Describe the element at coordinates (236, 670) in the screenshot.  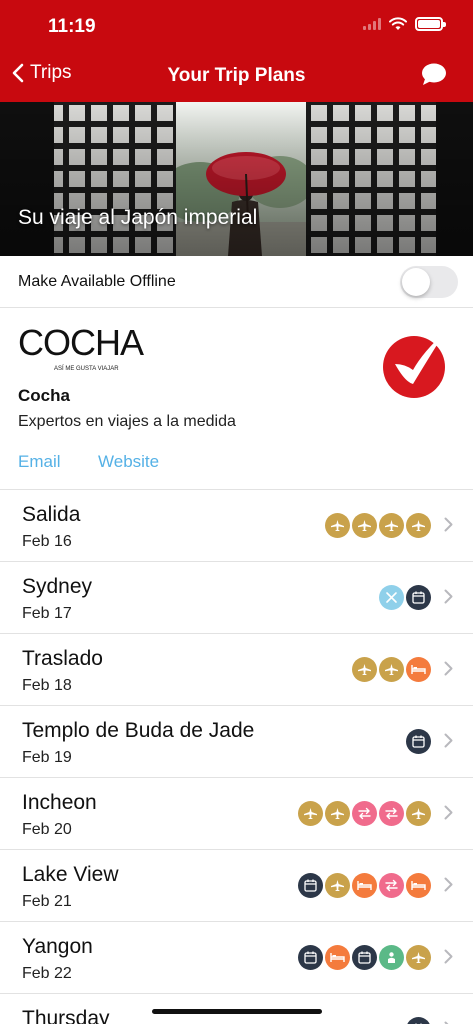
I see `trip-day-row: Traslado Feb 18` at that location.